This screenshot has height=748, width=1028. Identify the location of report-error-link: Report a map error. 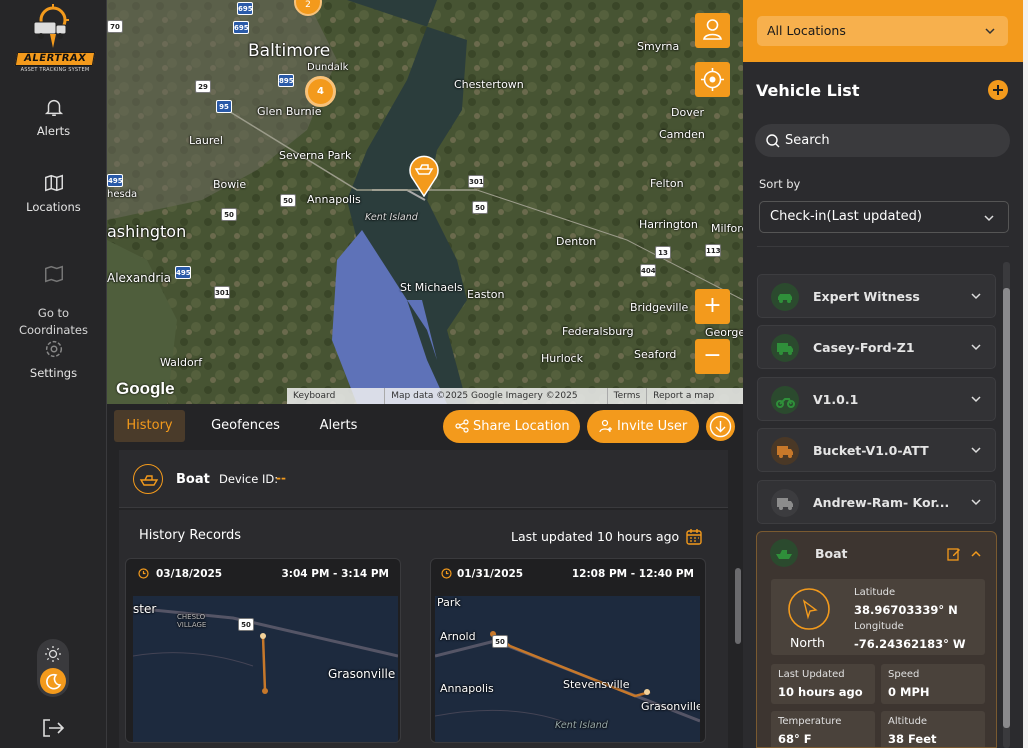
(695, 396).